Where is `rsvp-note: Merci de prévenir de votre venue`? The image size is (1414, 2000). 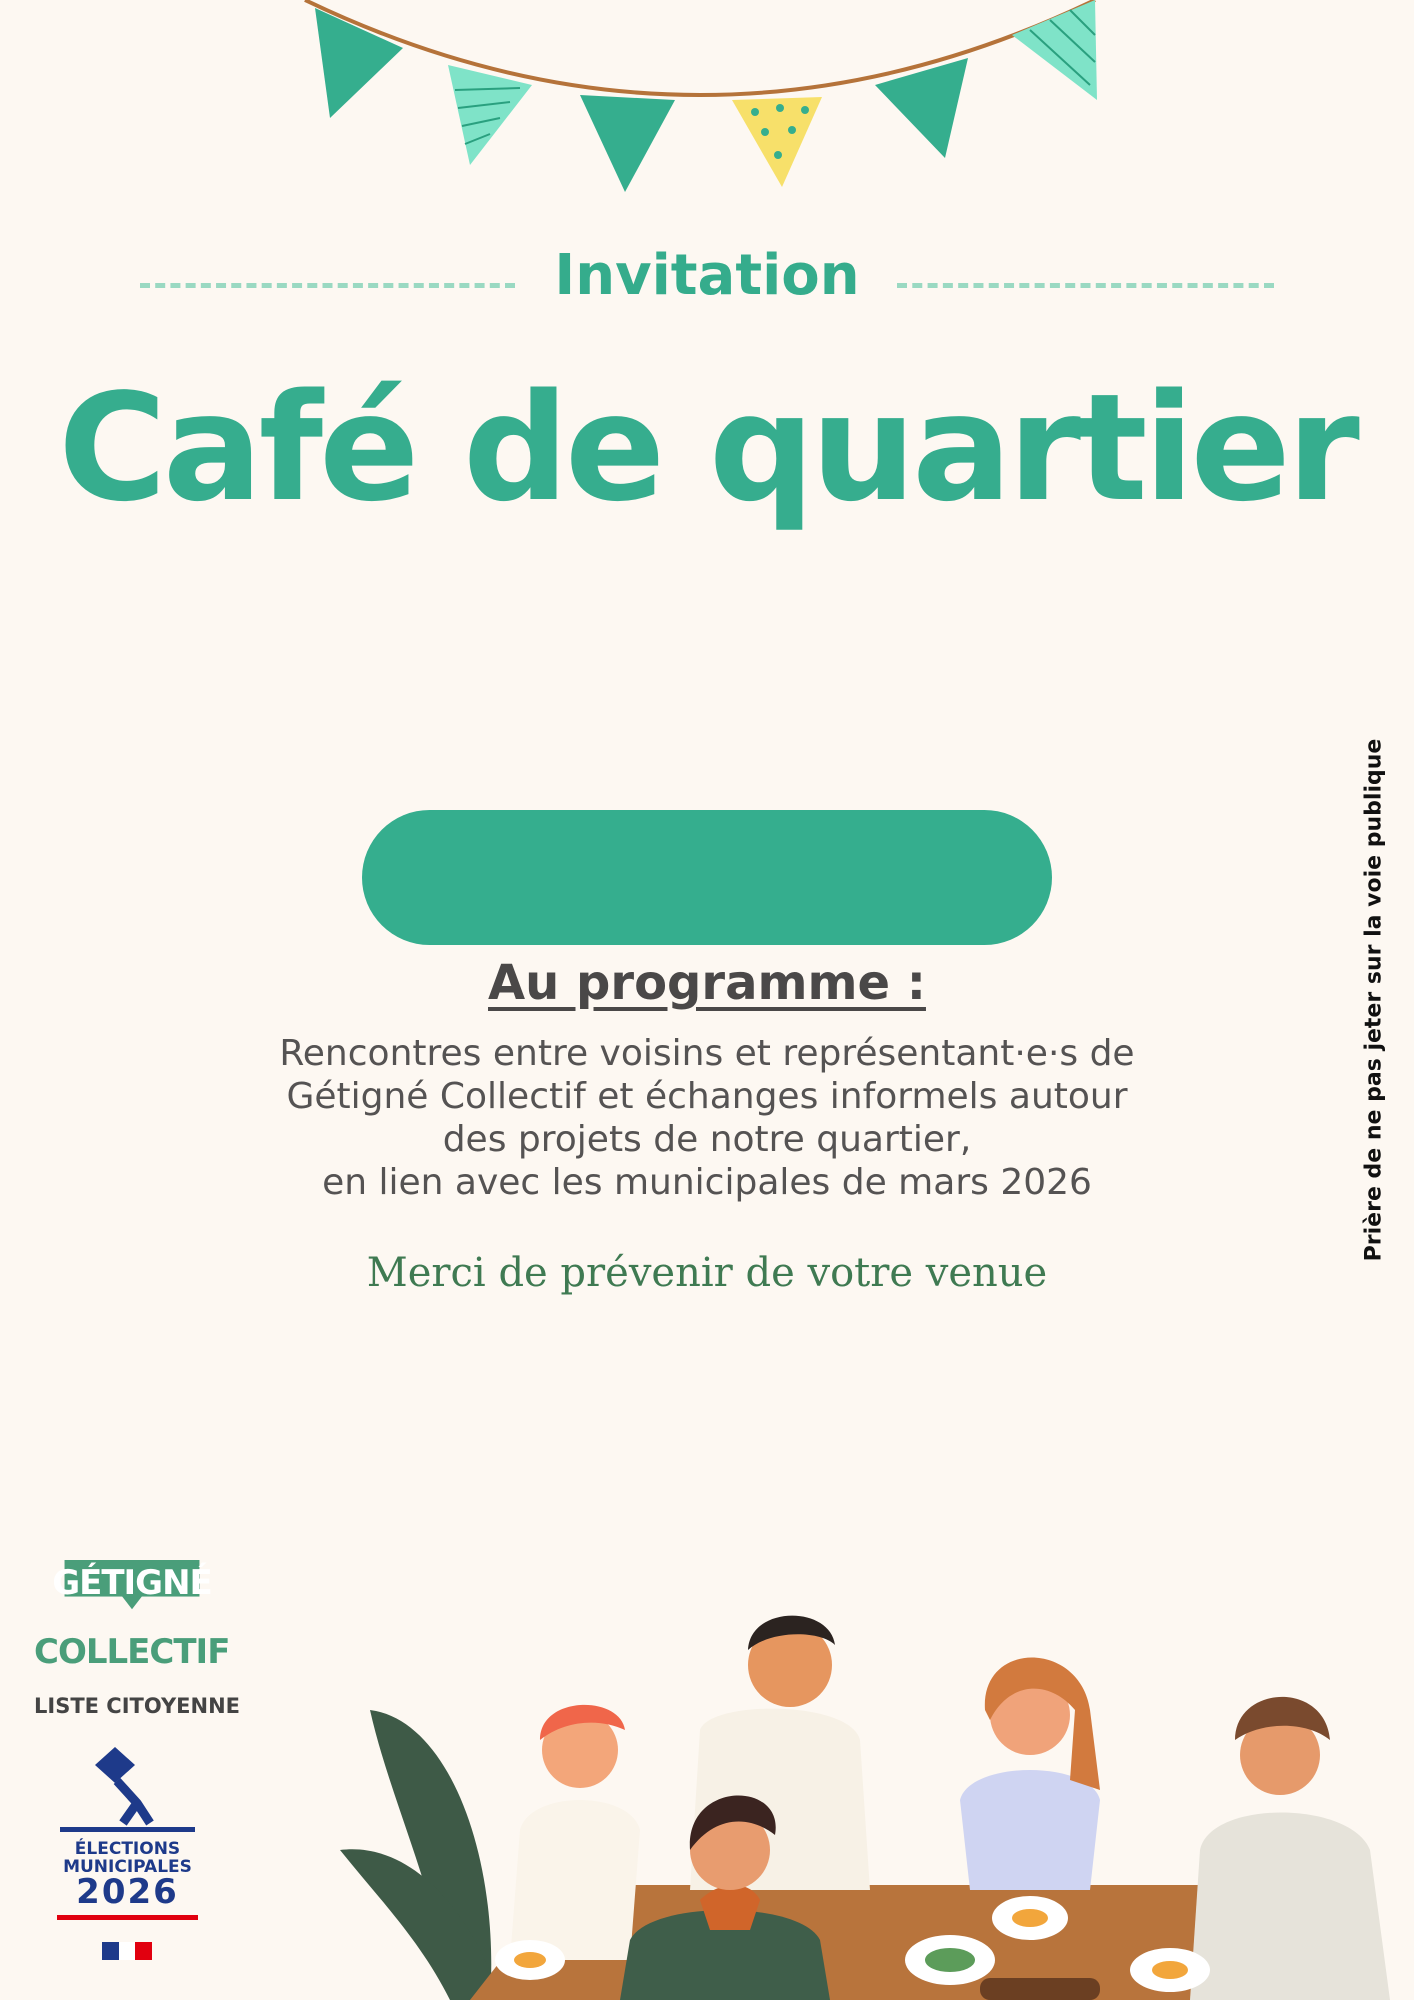
rsvp-note: Merci de prévenir de votre venue is located at coordinates (707, 1273).